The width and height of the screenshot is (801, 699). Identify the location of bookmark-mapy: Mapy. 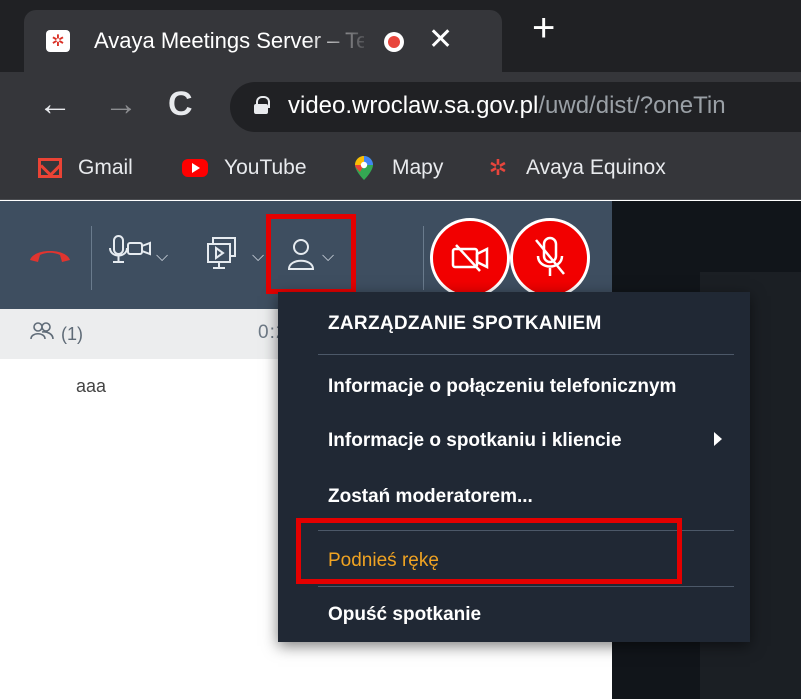
(397, 168).